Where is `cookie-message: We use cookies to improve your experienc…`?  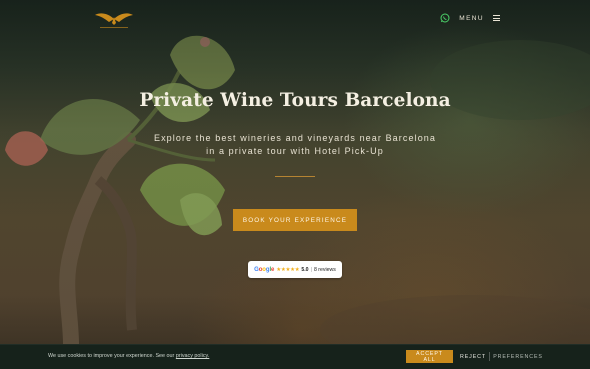
cookie-message: We use cookies to improve your experienc… is located at coordinates (111, 356).